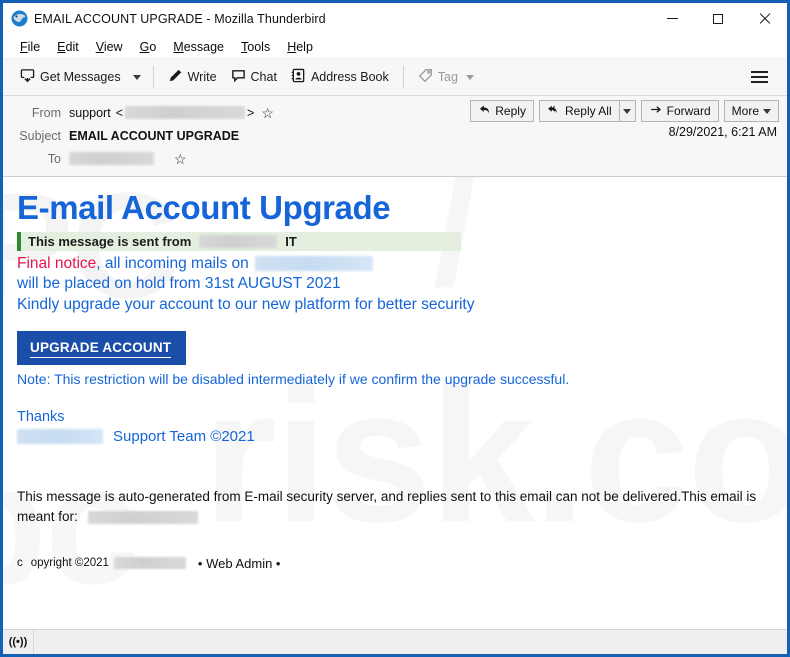 The height and width of the screenshot is (657, 790). What do you see at coordinates (30, 47) in the screenshot?
I see `menu-file: File` at bounding box center [30, 47].